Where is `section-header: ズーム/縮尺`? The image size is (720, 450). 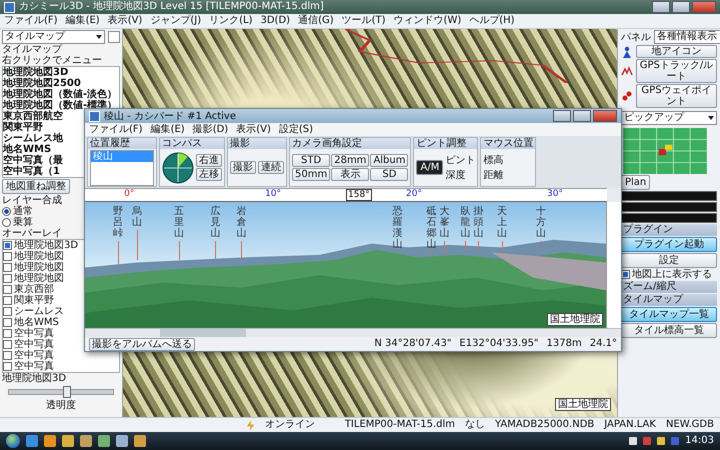
section-header: ズーム/縮尺 is located at coordinates (669, 287).